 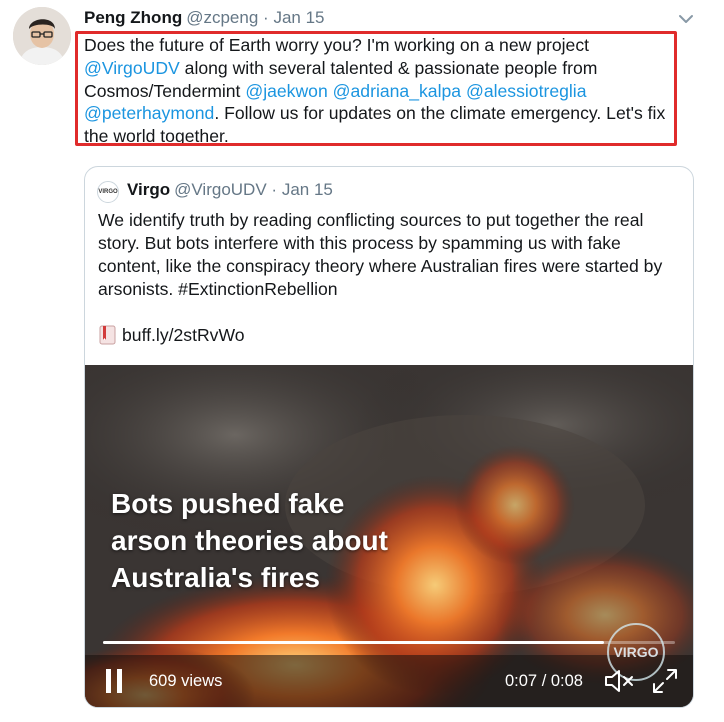 What do you see at coordinates (107, 335) in the screenshot?
I see `bookmark-book-icon` at bounding box center [107, 335].